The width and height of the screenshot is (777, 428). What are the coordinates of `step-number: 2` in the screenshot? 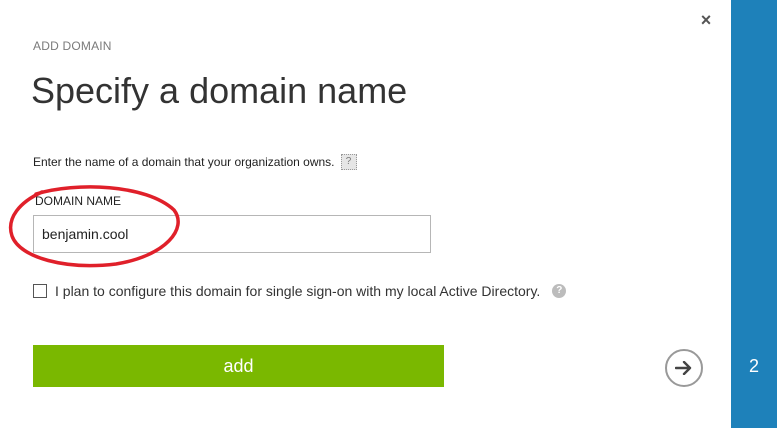 It's located at (753, 366).